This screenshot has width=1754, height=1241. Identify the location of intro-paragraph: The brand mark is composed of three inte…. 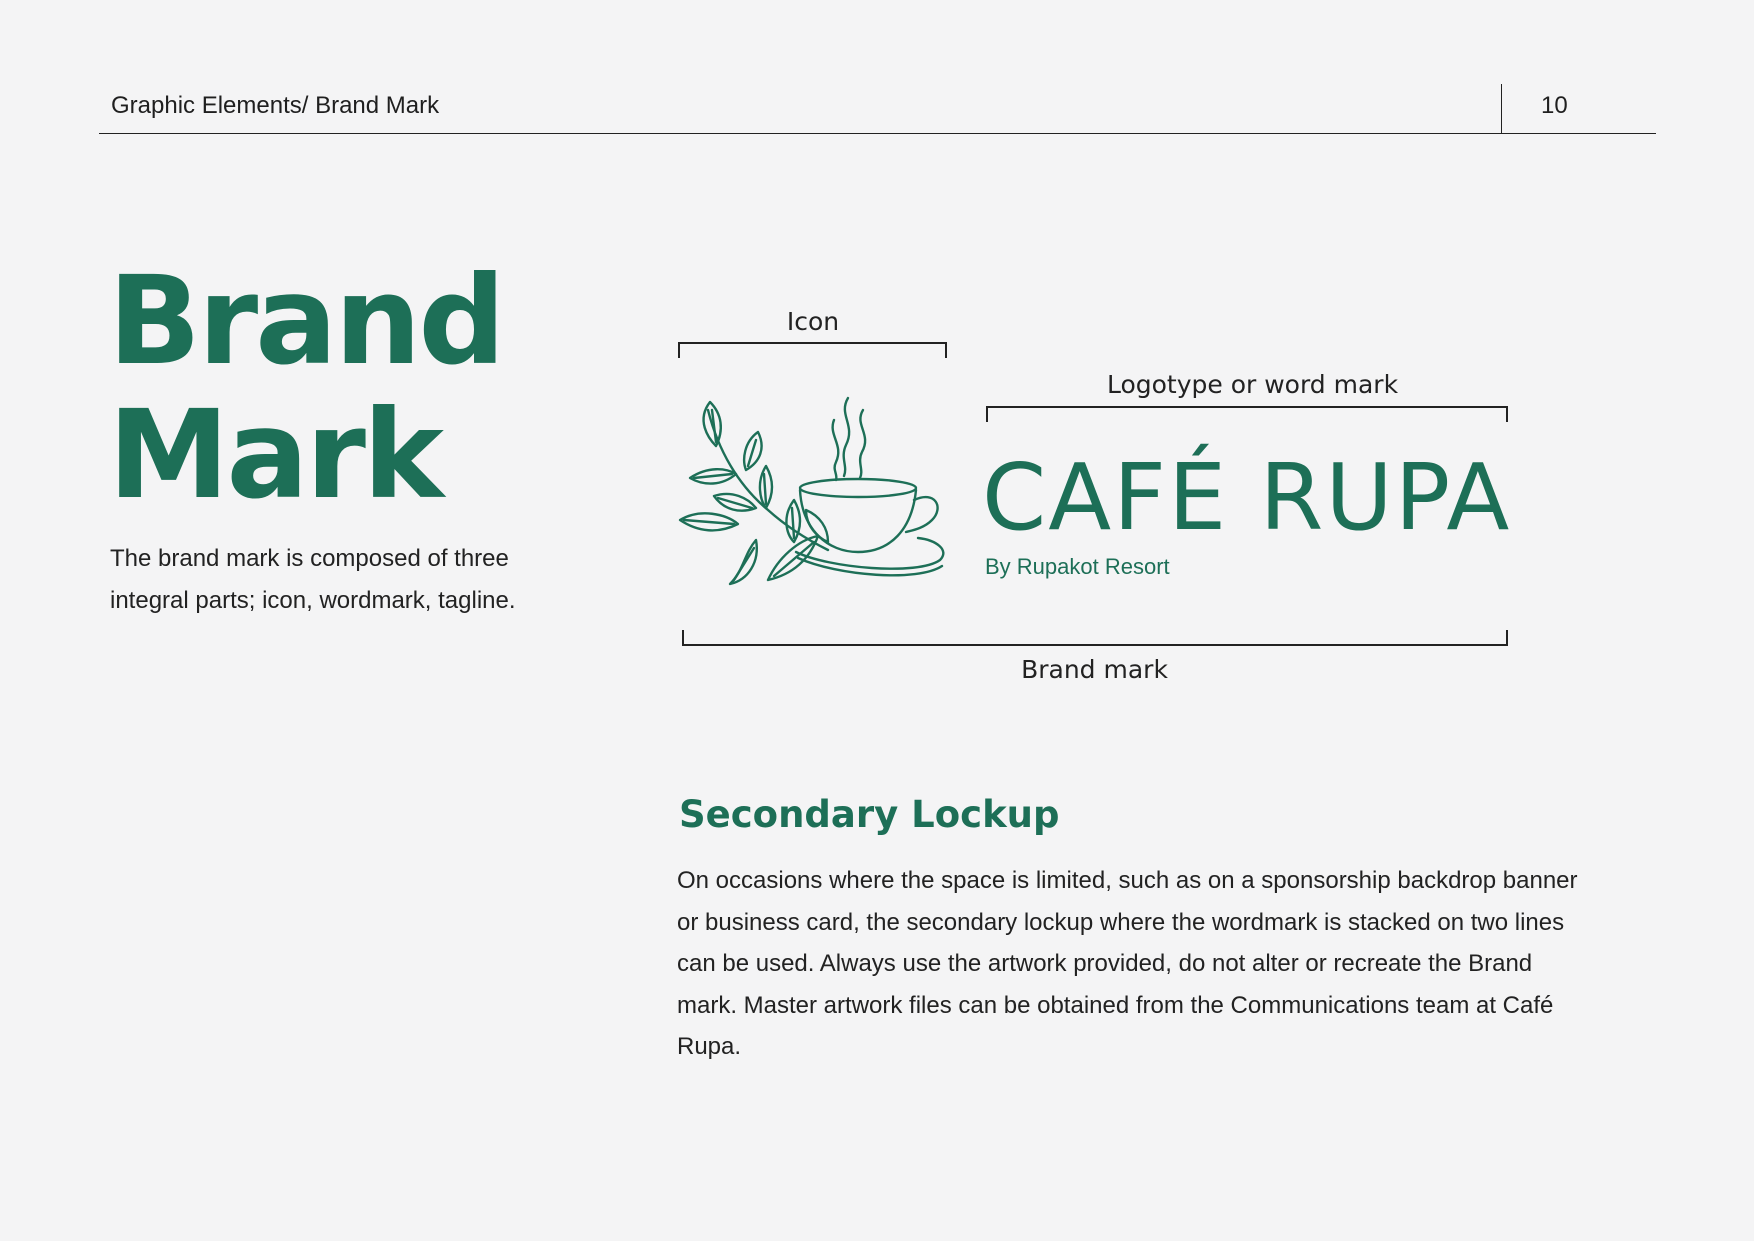
(313, 579).